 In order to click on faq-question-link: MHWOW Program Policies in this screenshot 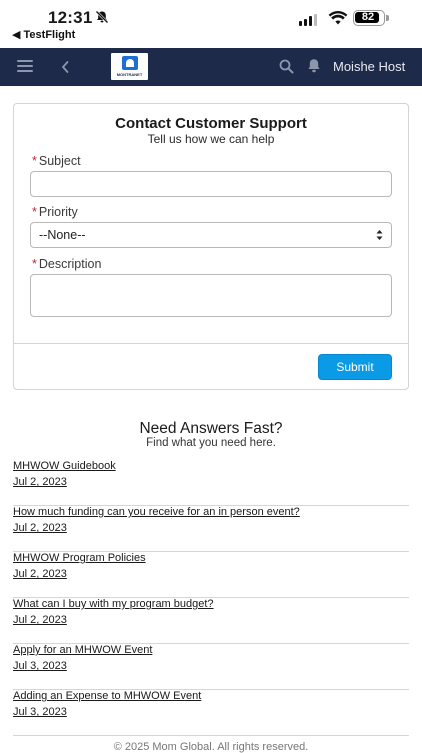, I will do `click(79, 558)`.